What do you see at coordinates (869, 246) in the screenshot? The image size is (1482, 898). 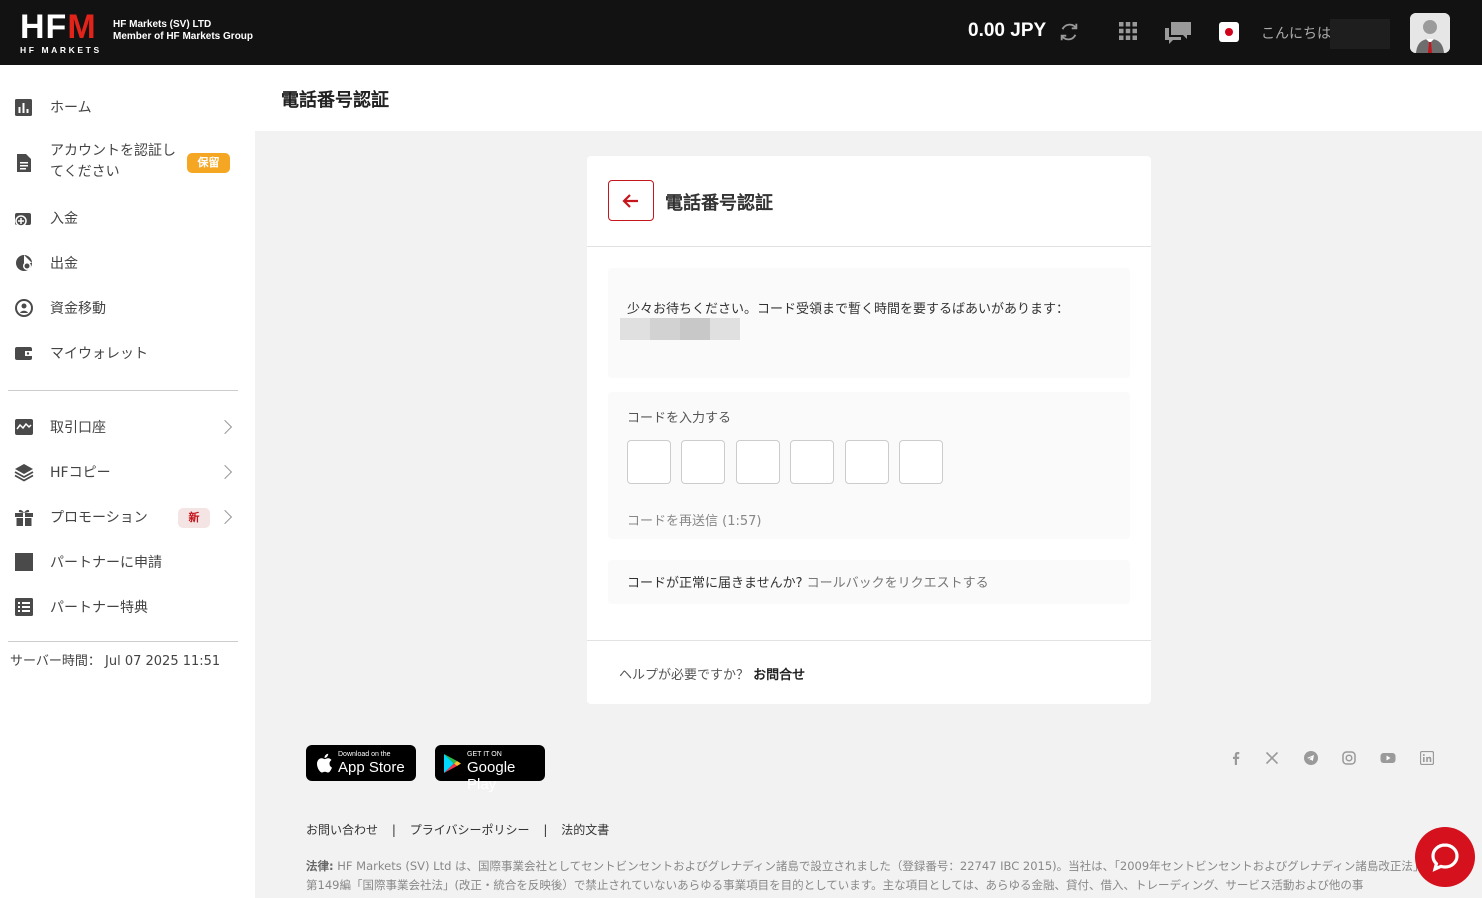 I see `card-divider` at bounding box center [869, 246].